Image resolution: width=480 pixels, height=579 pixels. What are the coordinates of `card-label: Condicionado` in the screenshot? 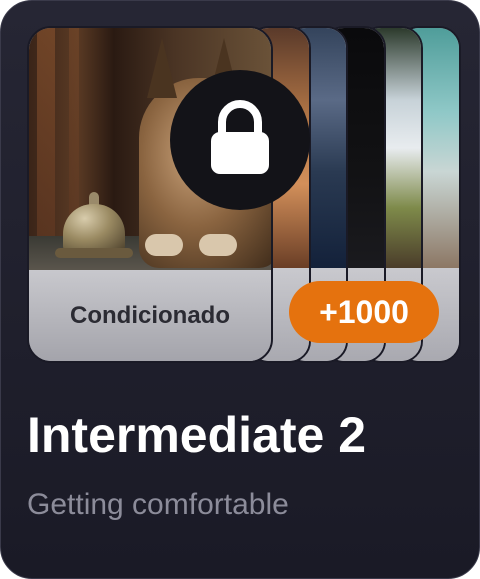 It's located at (150, 315).